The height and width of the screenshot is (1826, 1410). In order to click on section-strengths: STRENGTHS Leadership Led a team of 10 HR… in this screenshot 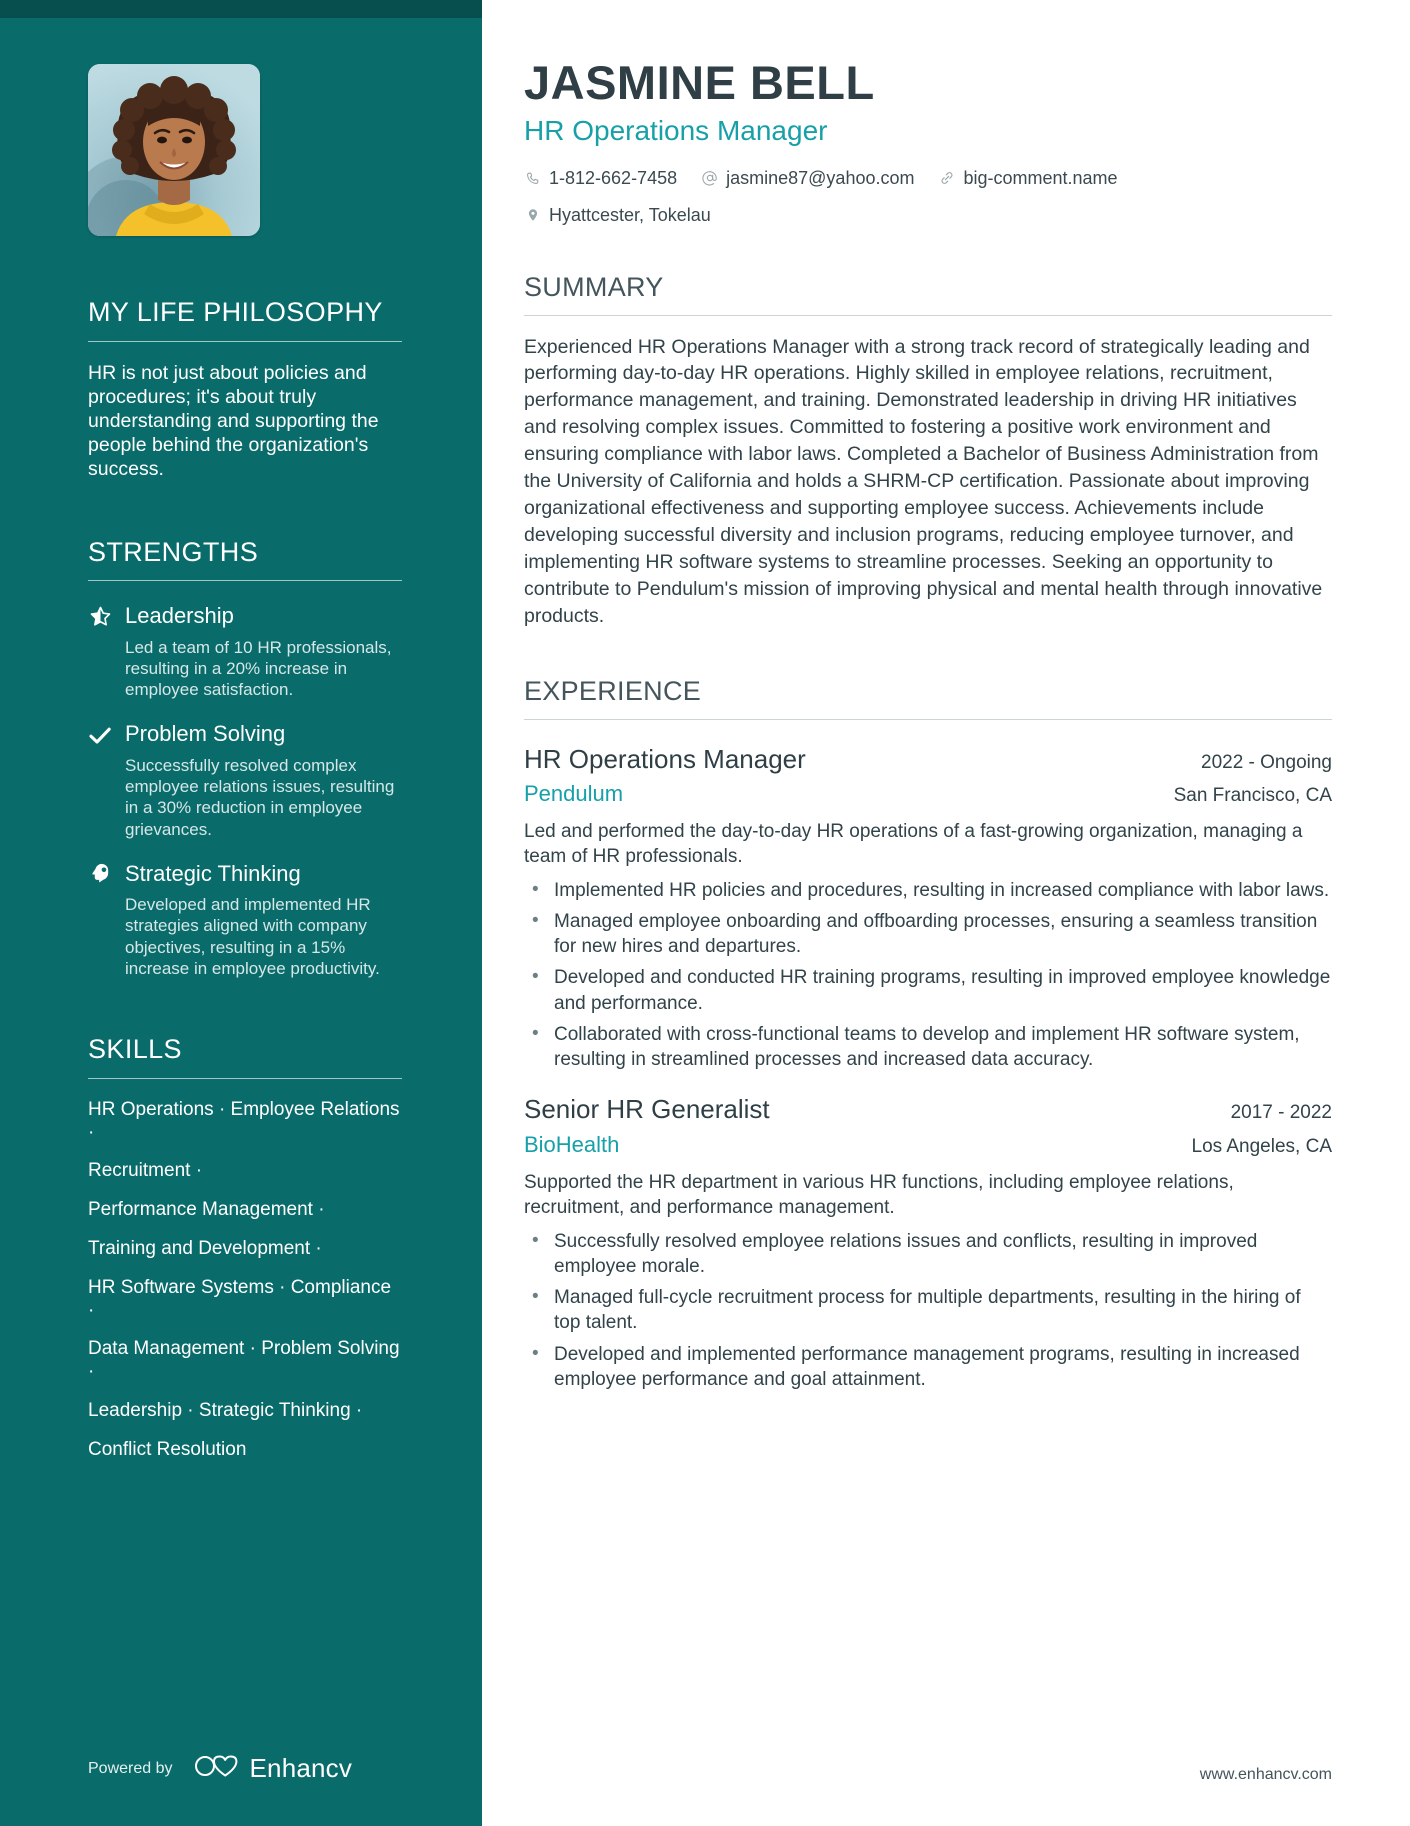, I will do `click(245, 758)`.